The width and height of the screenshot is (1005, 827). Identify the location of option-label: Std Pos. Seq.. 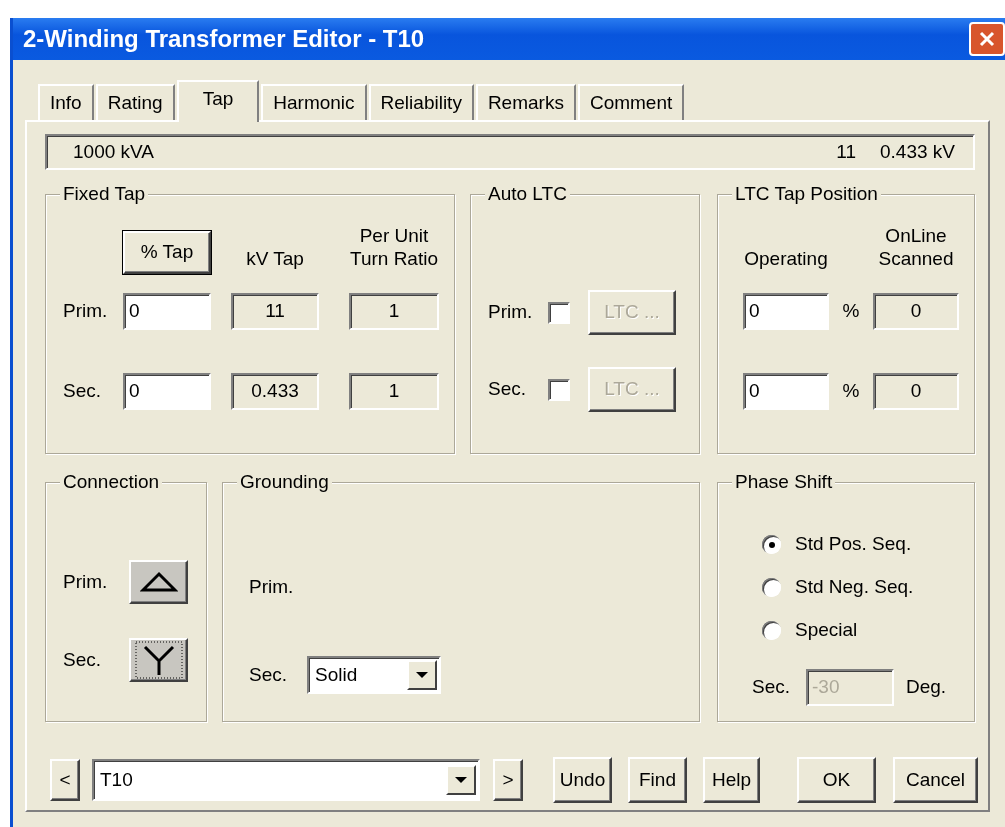
(853, 544).